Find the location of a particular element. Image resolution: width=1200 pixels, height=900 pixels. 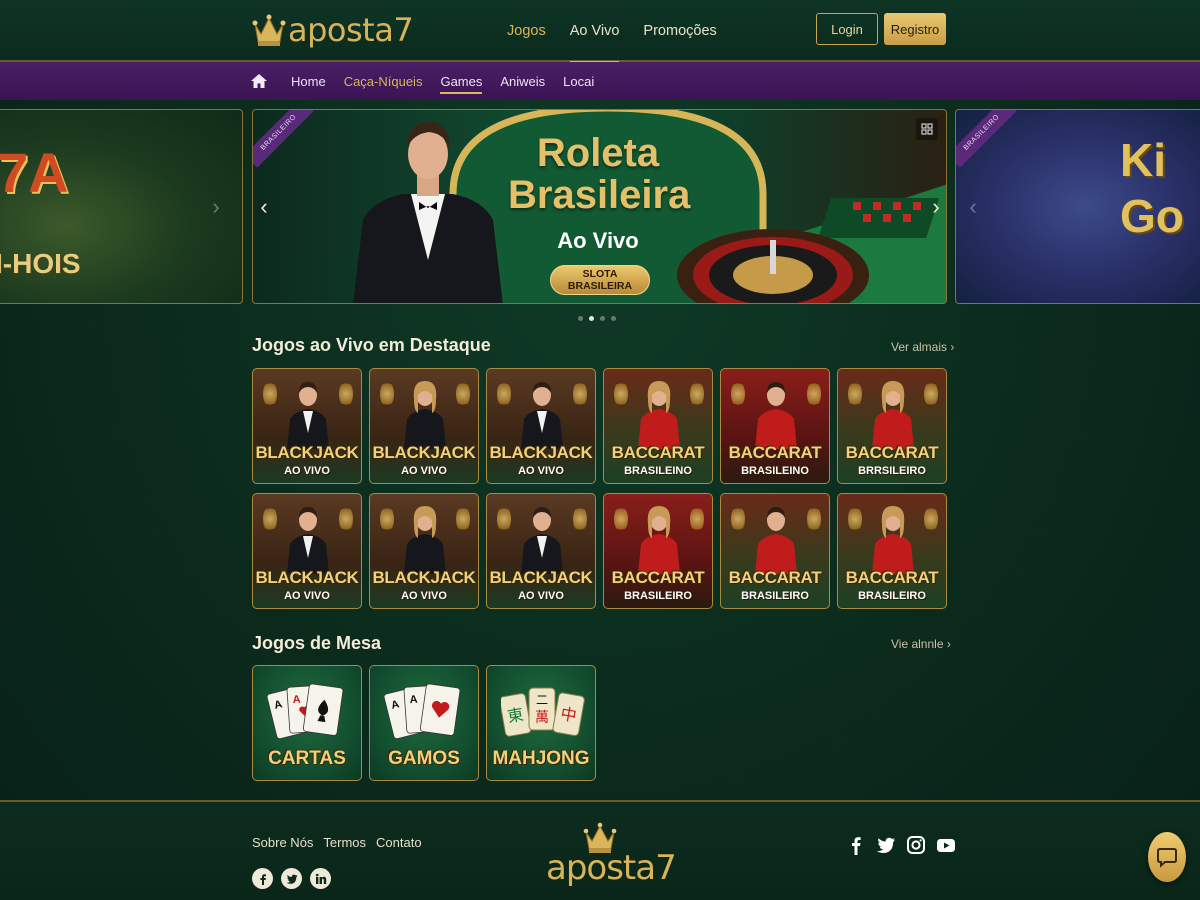

footer-link-termos: Termos is located at coordinates (344, 842).